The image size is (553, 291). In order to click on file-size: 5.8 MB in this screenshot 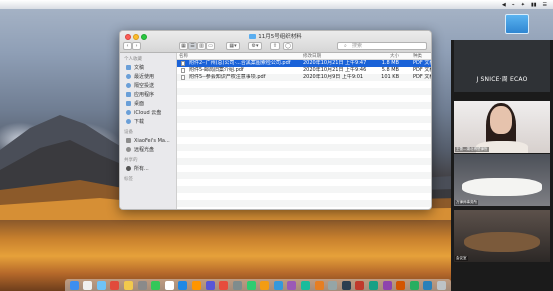, I will do `click(390, 70)`.